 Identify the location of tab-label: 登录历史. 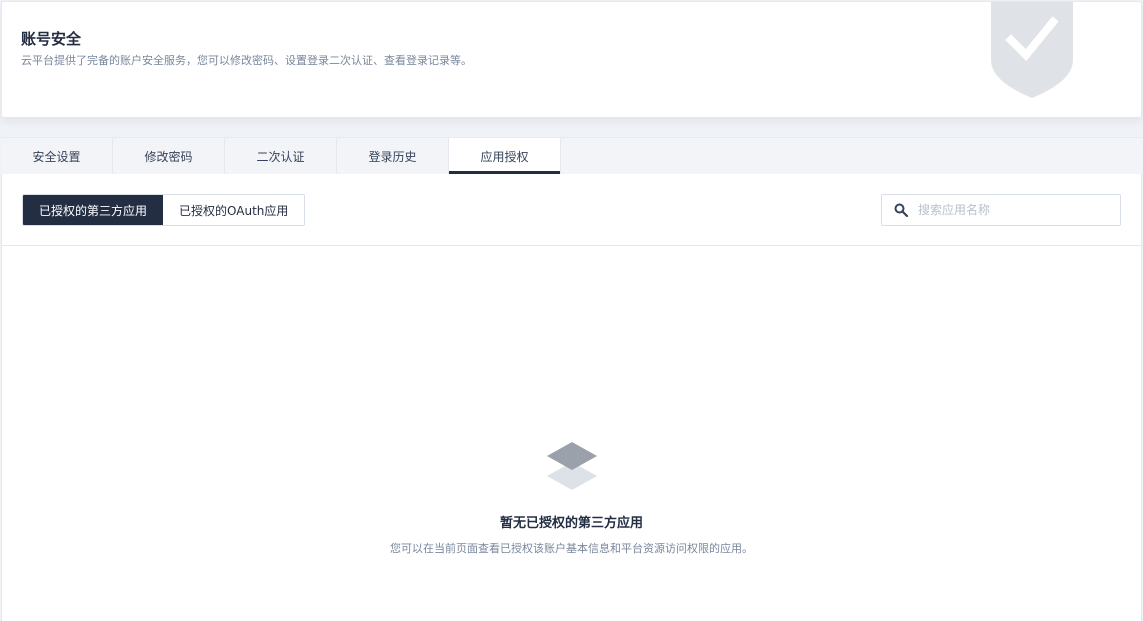
(392, 156).